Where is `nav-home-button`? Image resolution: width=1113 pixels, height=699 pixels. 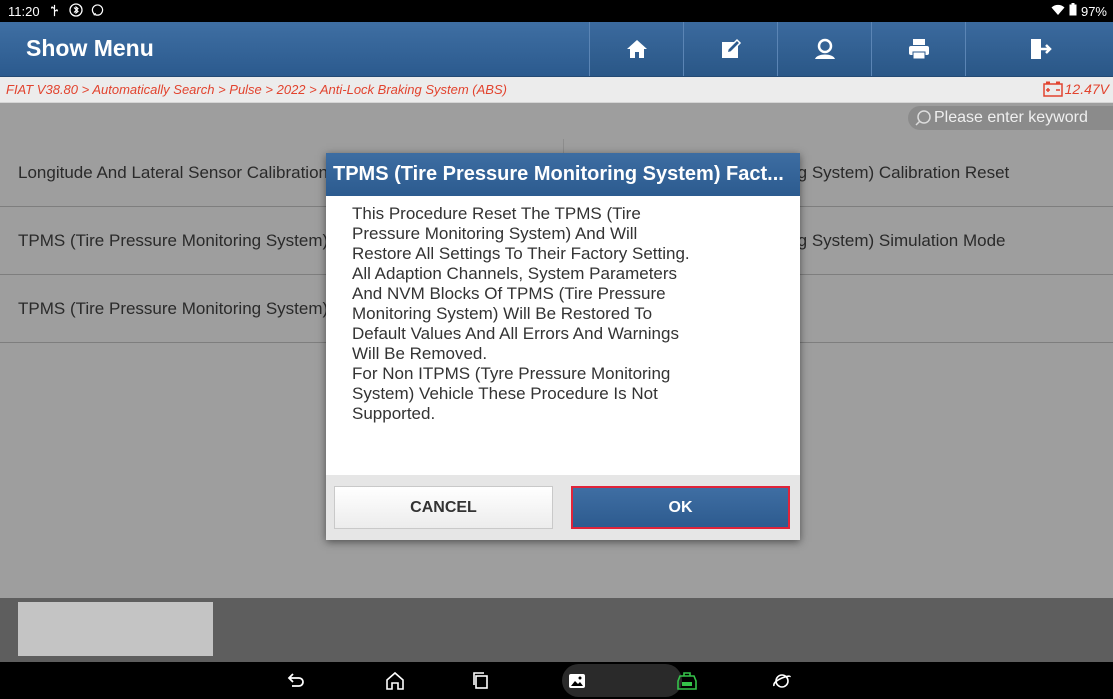 nav-home-button is located at coordinates (395, 680).